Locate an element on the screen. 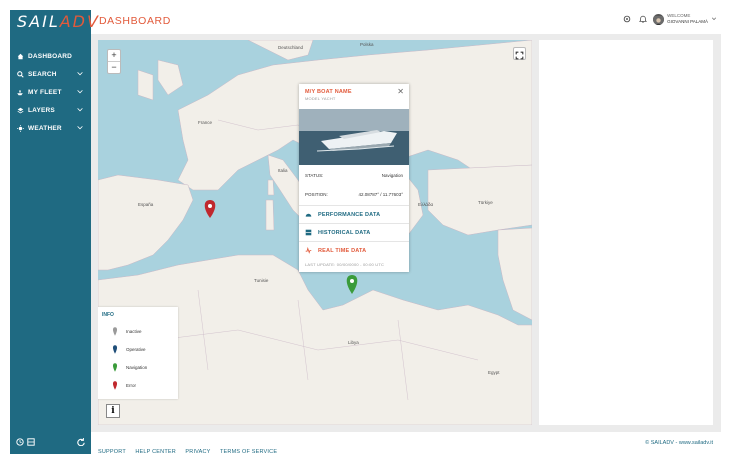 This screenshot has width=730, height=464. top-bar: DASHBOARD WELCOME GIOVANNI PALAMÀ is located at coordinates (406, 22).